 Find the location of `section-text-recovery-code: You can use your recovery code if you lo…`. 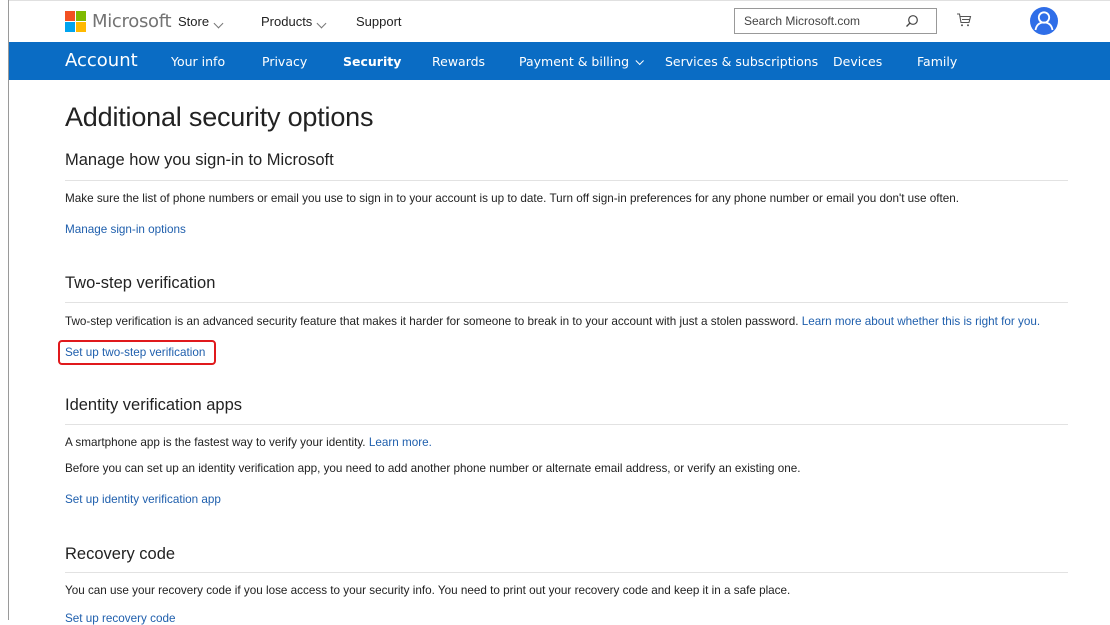

section-text-recovery-code: You can use your recovery code if you lo… is located at coordinates (428, 590).